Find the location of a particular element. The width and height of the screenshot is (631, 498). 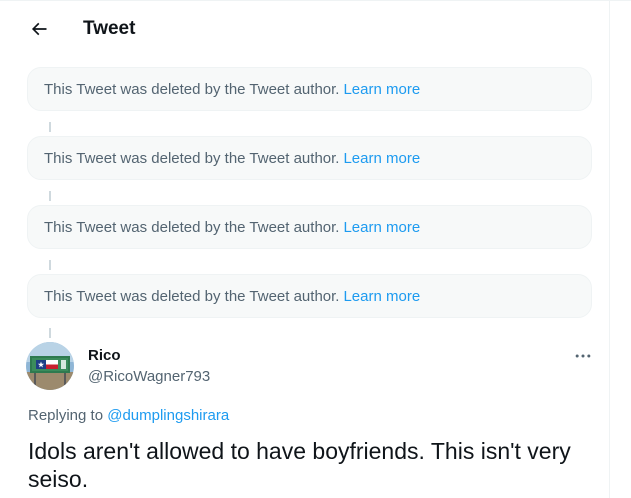

column-divider is located at coordinates (609, 249).